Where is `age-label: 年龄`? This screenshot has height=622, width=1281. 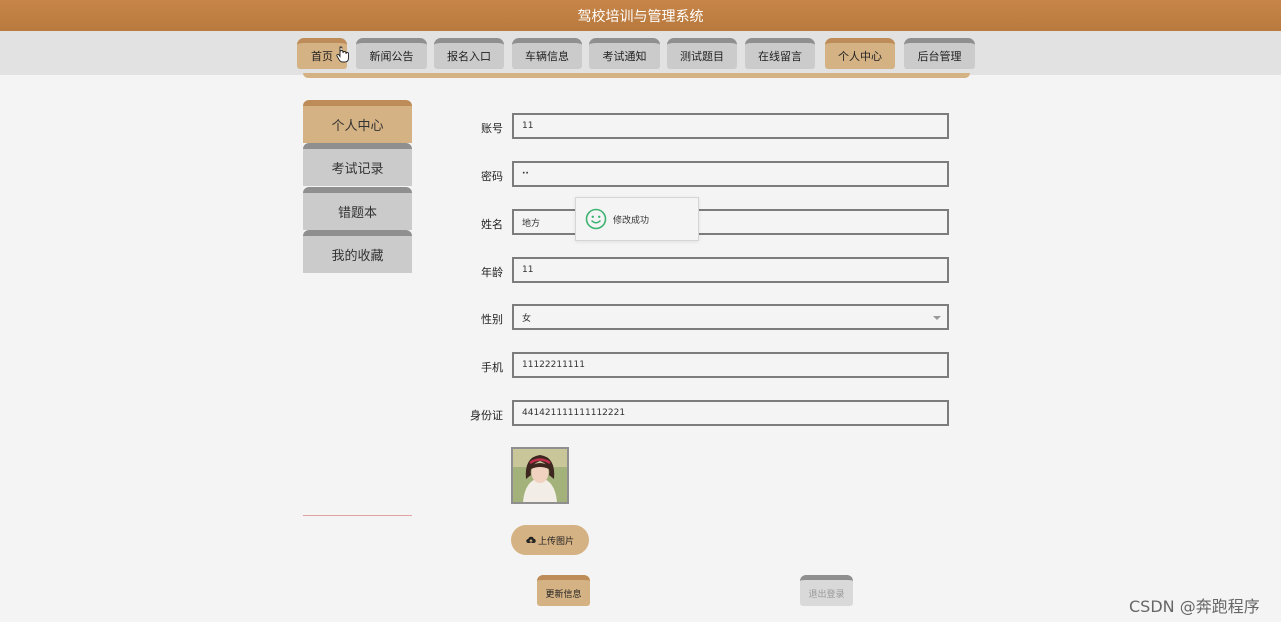 age-label: 年龄 is located at coordinates (492, 272).